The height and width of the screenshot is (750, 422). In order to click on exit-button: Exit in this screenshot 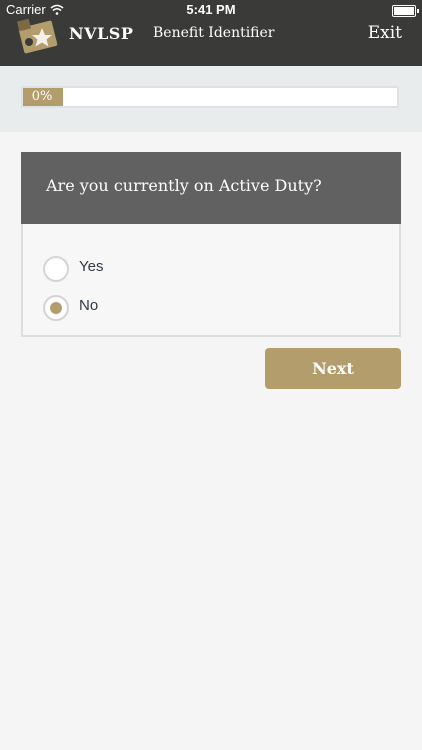, I will do `click(385, 33)`.